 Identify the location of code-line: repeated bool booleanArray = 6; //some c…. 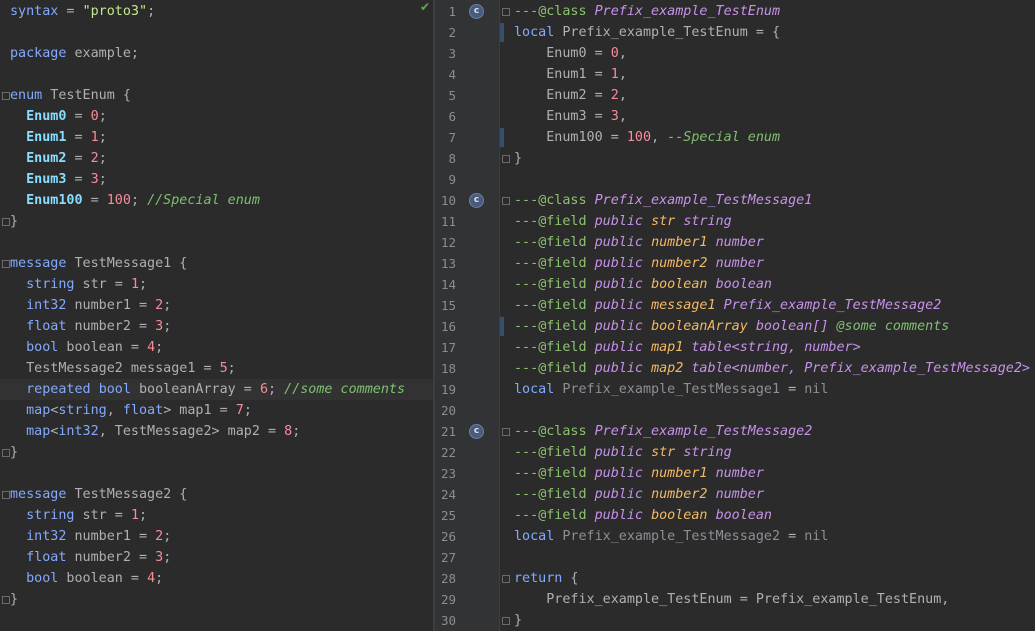
(207, 389).